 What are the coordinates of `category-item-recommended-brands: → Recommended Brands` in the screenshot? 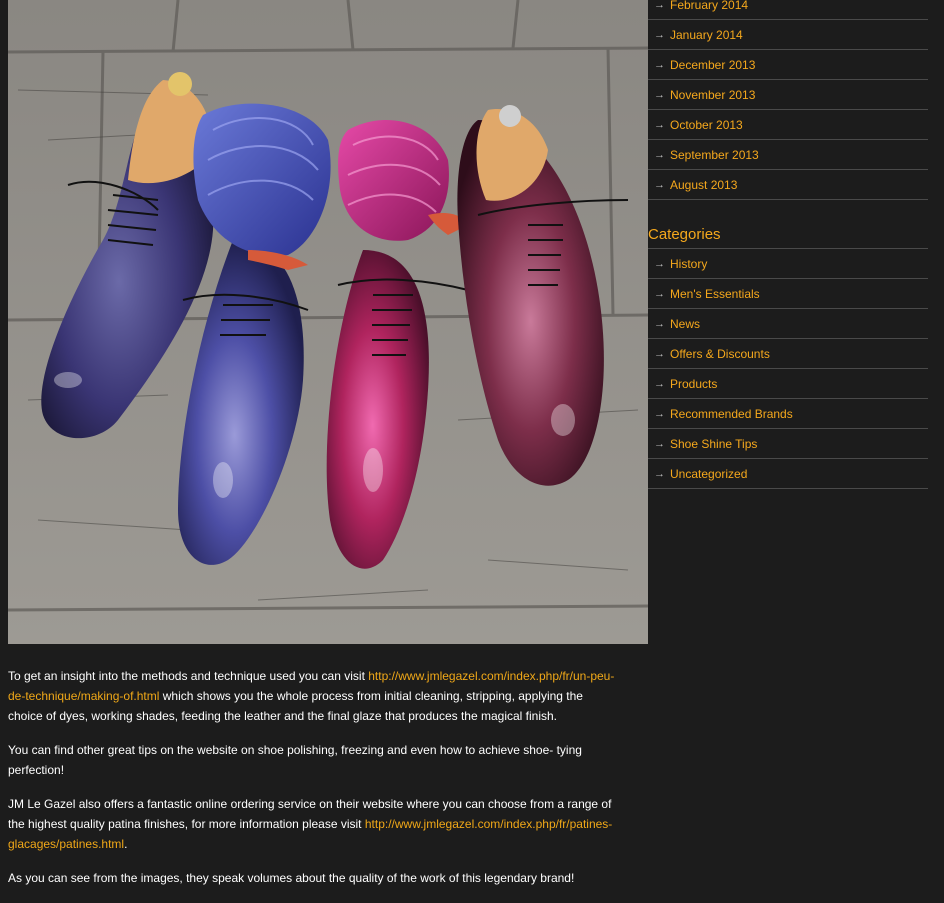 It's located at (788, 414).